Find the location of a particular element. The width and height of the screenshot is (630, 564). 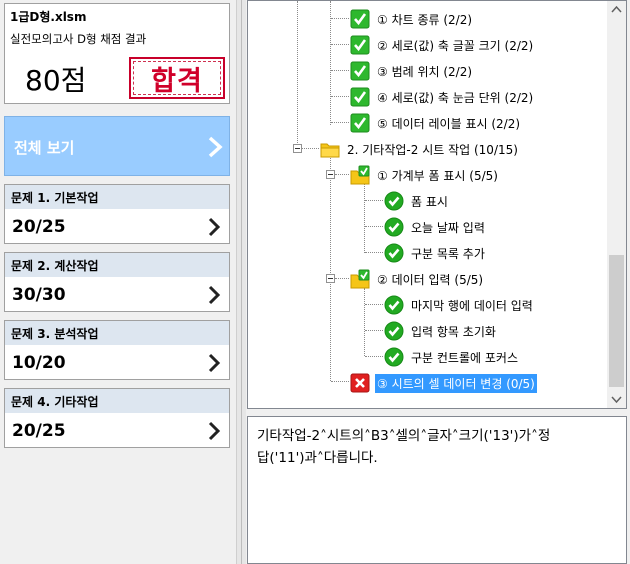

result-summary-card: 1급D형.xlsm 실전모의고사 D형 채점 결과 80점 합격 is located at coordinates (117, 53).